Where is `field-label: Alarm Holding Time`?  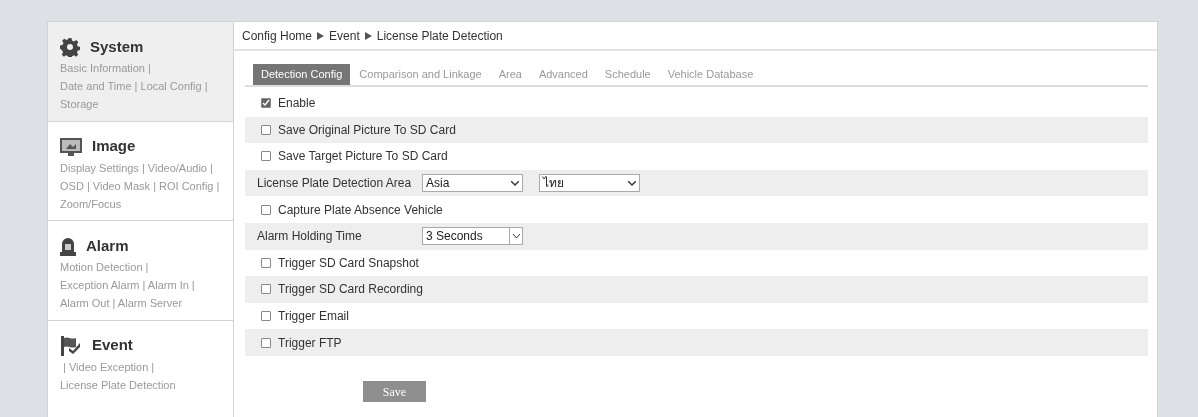
field-label: Alarm Holding Time is located at coordinates (310, 237).